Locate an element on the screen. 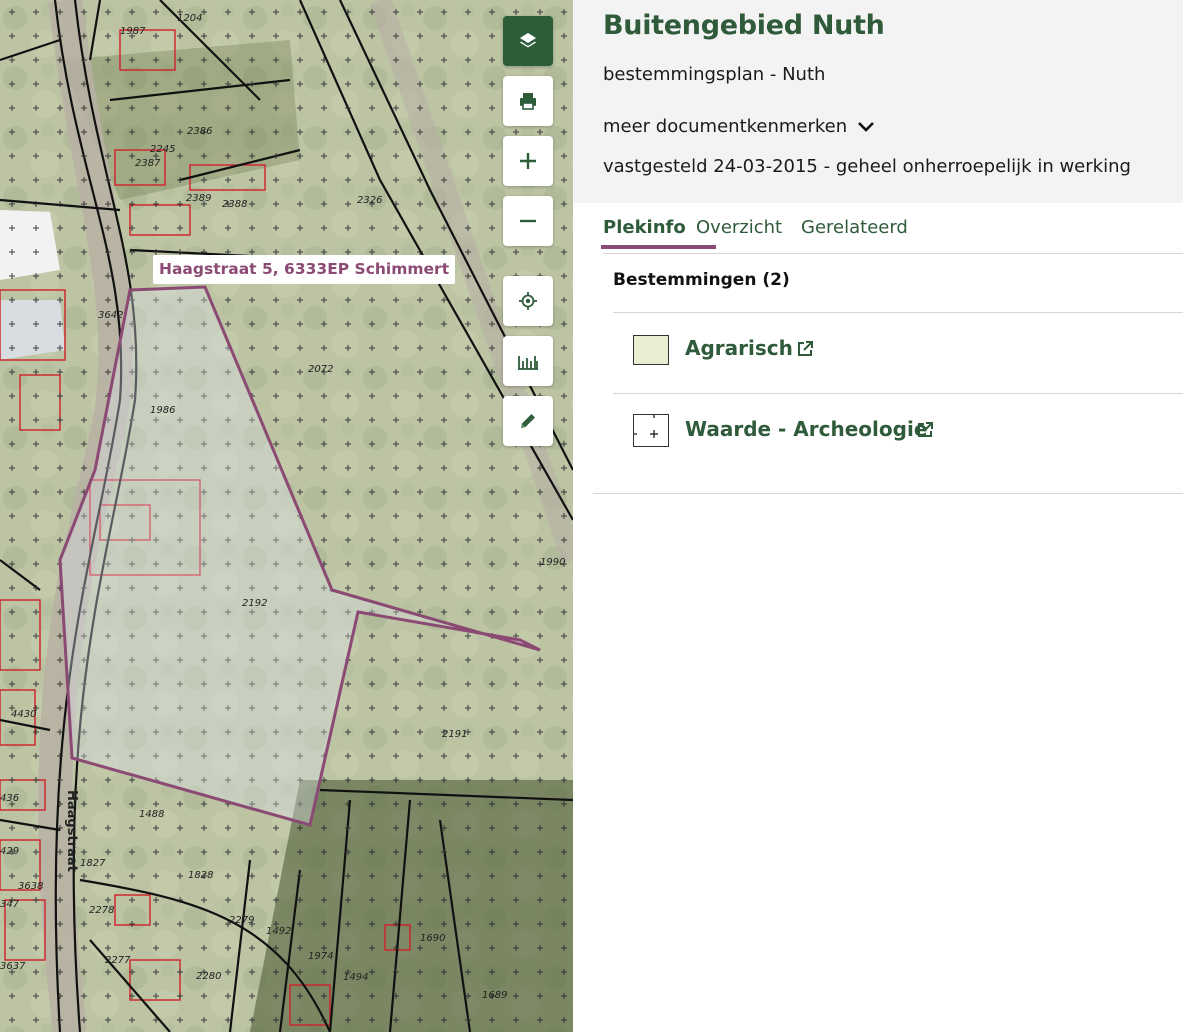 This screenshot has width=1183, height=1032. chevron-down-icon is located at coordinates (866, 126).